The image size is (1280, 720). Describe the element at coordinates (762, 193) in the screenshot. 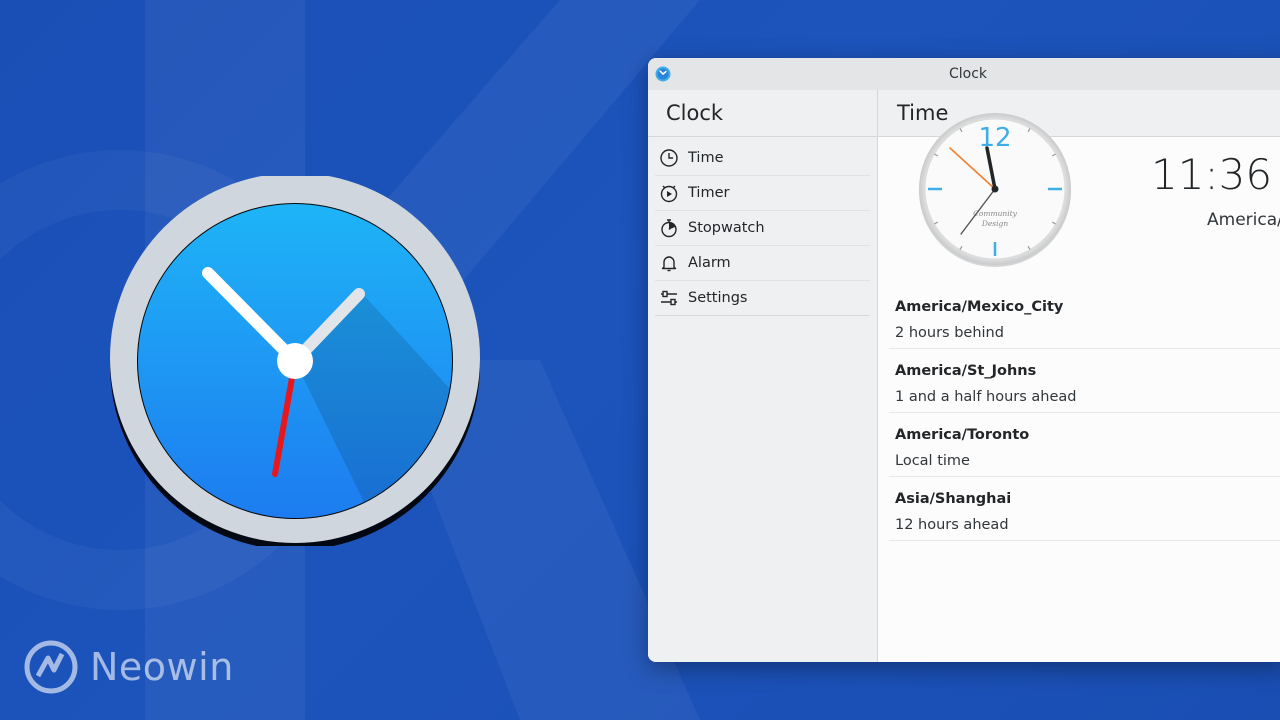

I see `sidebar-item-timer: Timer` at that location.